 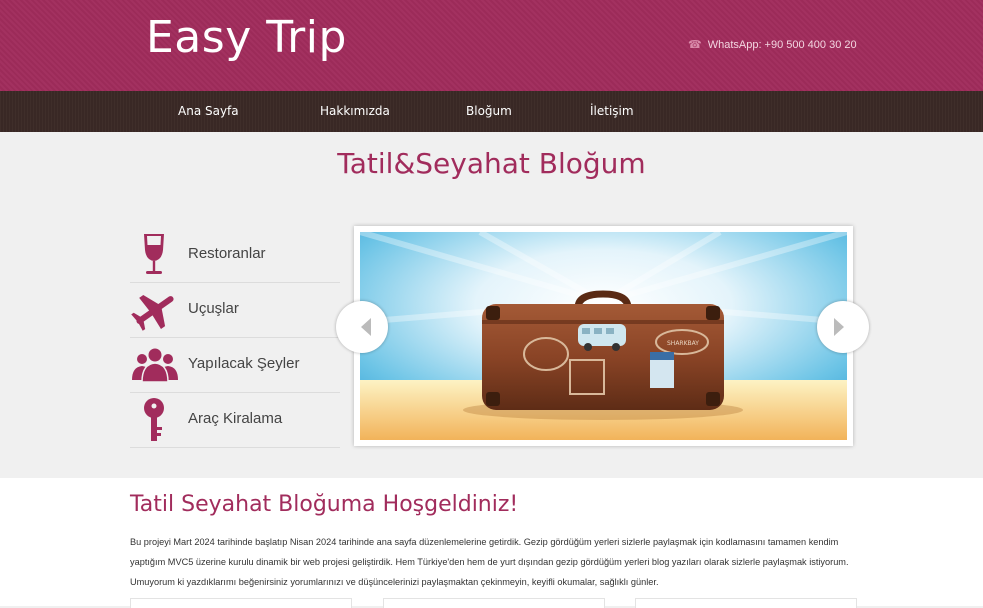 I want to click on main-nav: Ana Sayfa Hakkımızda Bloğum İletişim, so click(x=491, y=111).